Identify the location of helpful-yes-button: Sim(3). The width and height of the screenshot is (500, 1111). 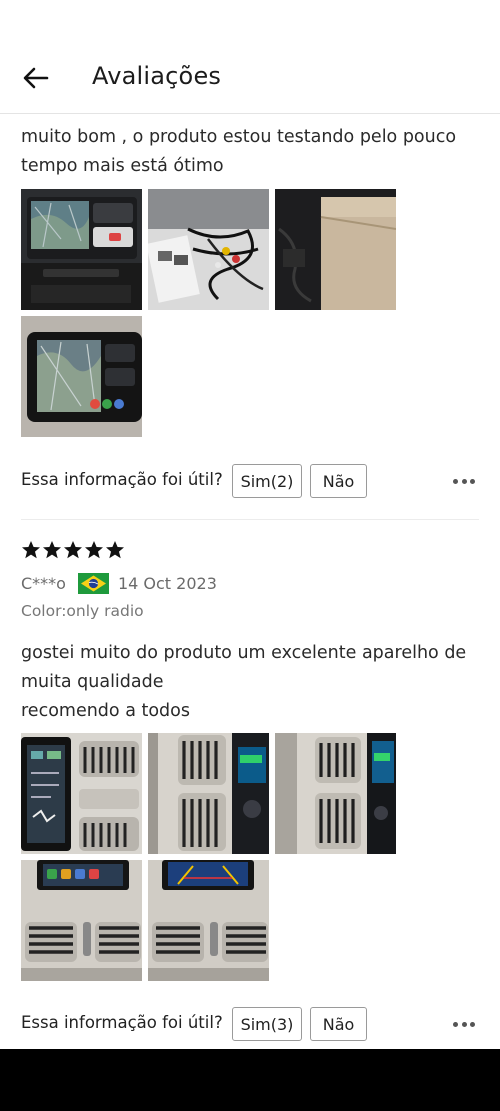
(267, 1024).